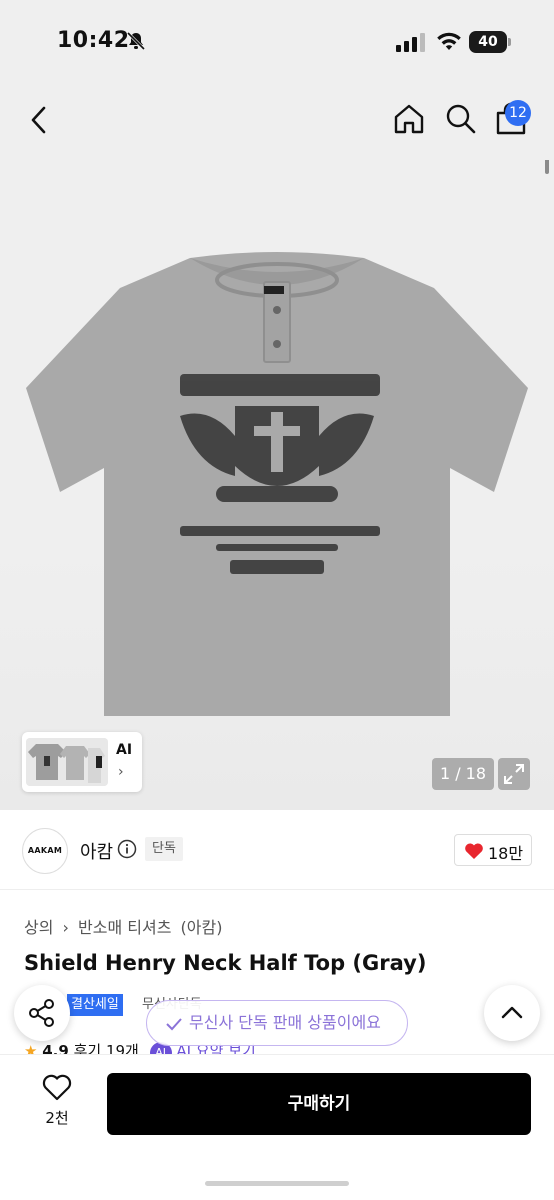  I want to click on top-nav: 12, so click(277, 122).